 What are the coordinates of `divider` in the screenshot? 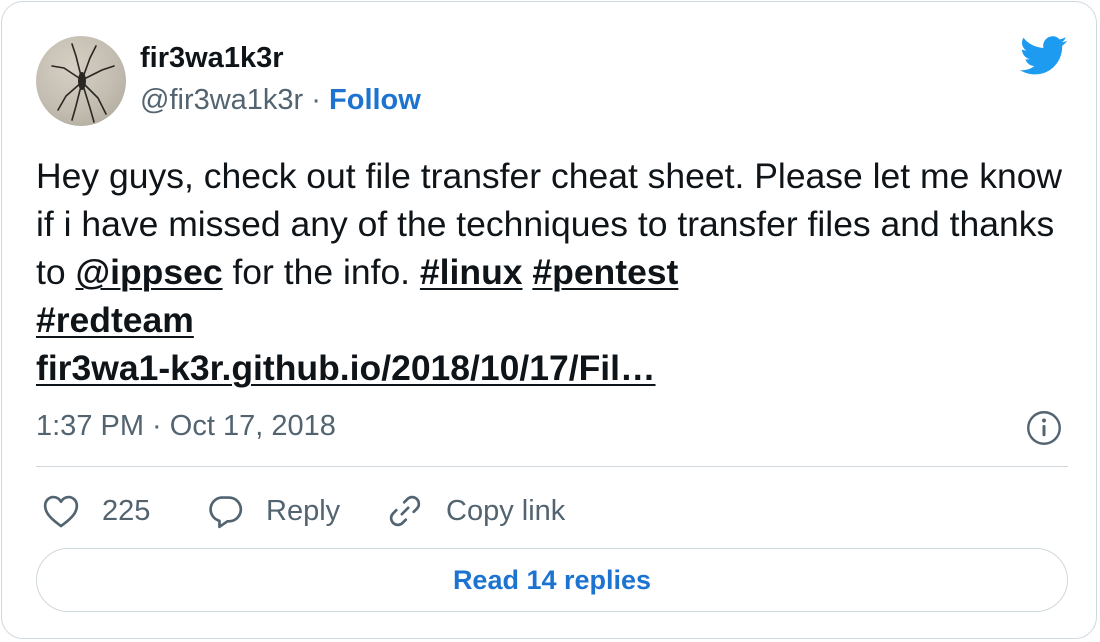 It's located at (552, 466).